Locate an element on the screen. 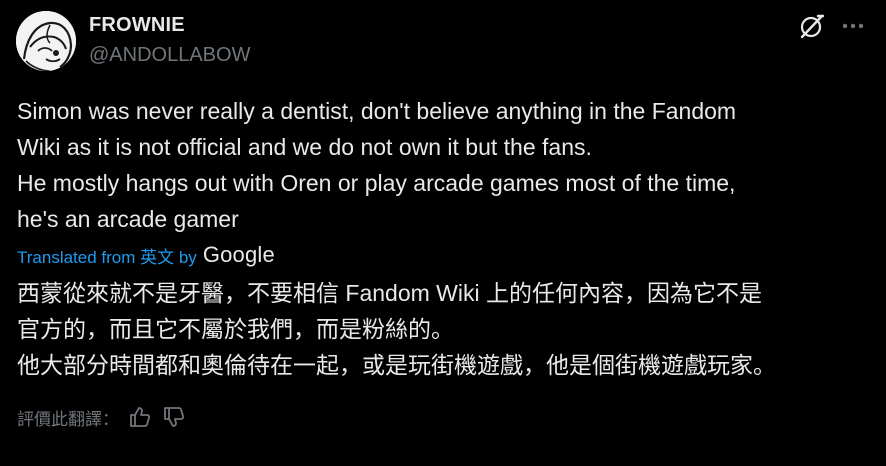  translated-from-label: Translated from 英文 by is located at coordinates (107, 257).